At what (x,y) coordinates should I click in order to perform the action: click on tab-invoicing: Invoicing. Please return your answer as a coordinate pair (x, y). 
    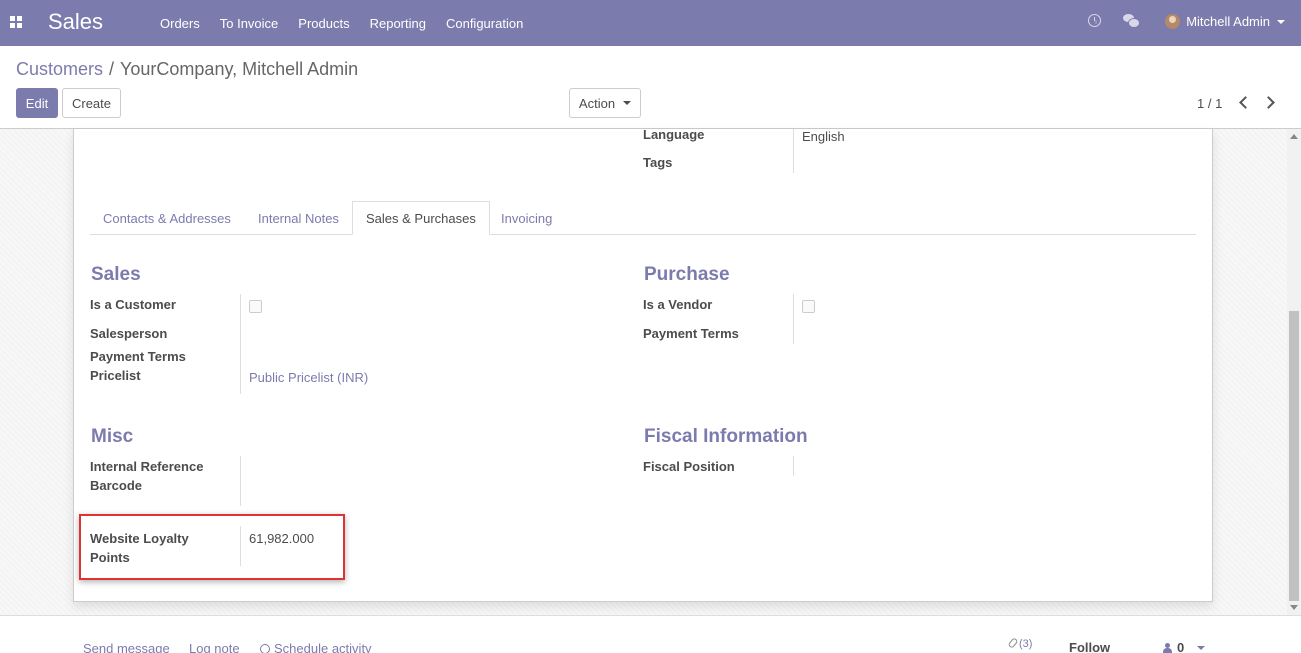
    Looking at the image, I should click on (526, 218).